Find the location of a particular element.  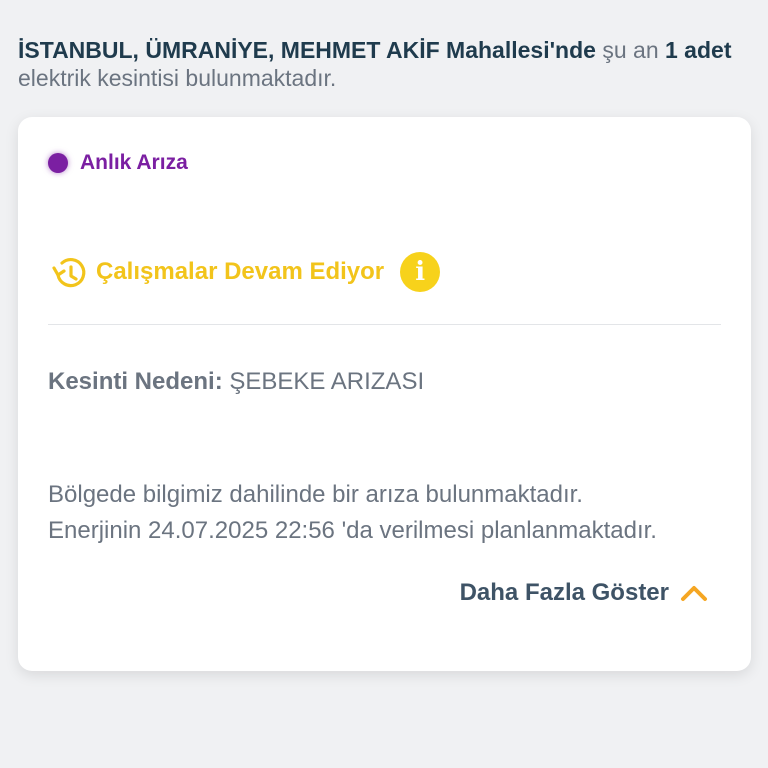

headline-count: 1 adet is located at coordinates (698, 50).